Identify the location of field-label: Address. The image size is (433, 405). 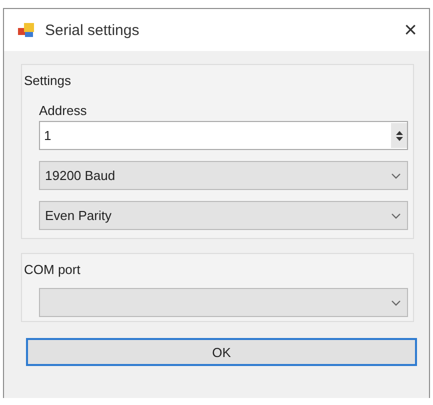
(63, 110).